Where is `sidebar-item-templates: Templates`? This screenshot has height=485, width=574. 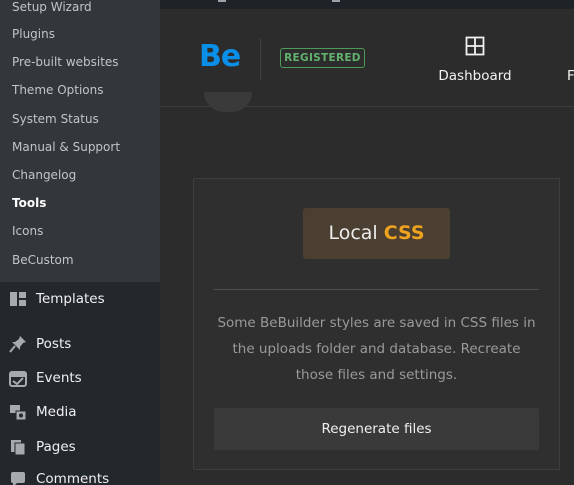 sidebar-item-templates: Templates is located at coordinates (80, 299).